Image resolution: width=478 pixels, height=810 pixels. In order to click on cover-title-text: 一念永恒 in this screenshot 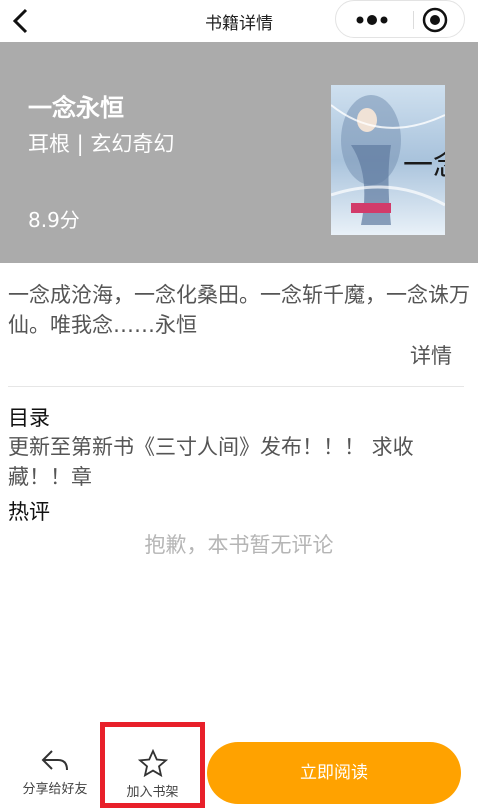, I will do `click(424, 165)`.